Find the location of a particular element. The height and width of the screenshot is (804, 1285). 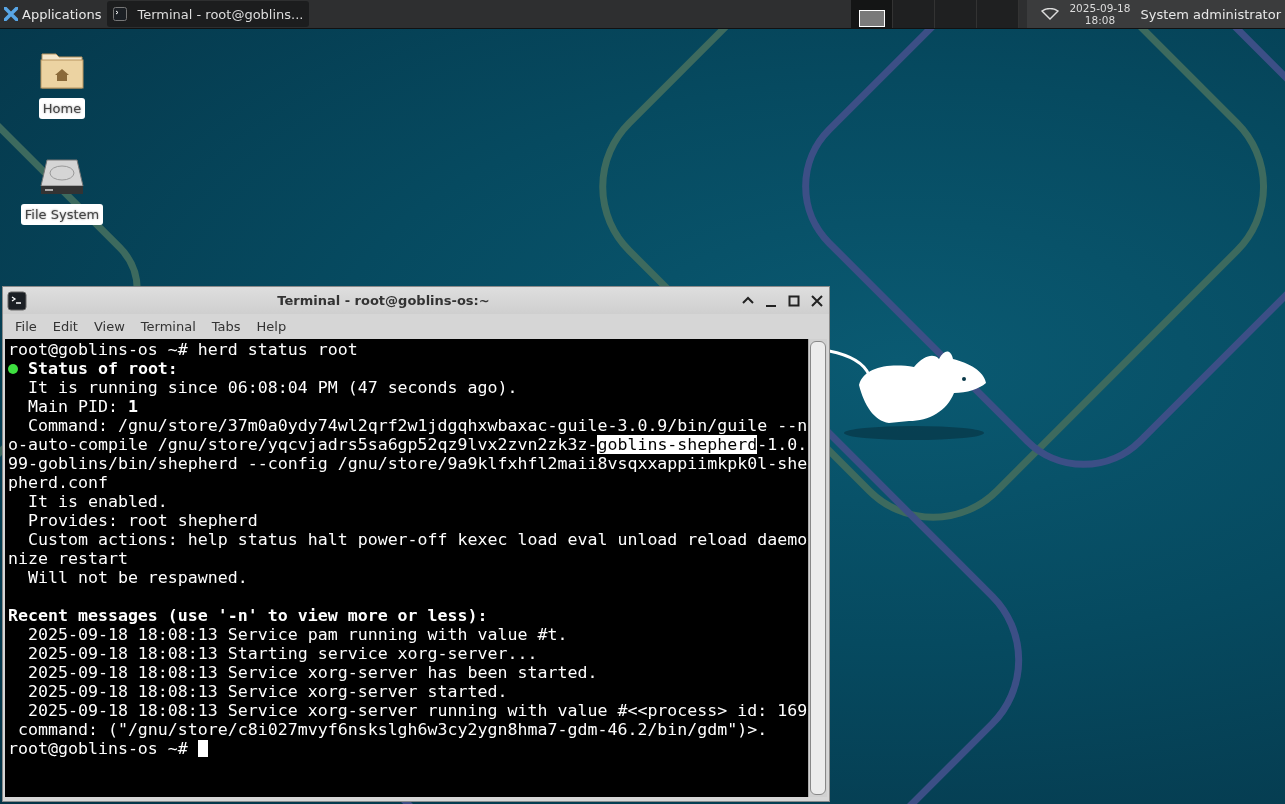

workspace is located at coordinates (872, 14).